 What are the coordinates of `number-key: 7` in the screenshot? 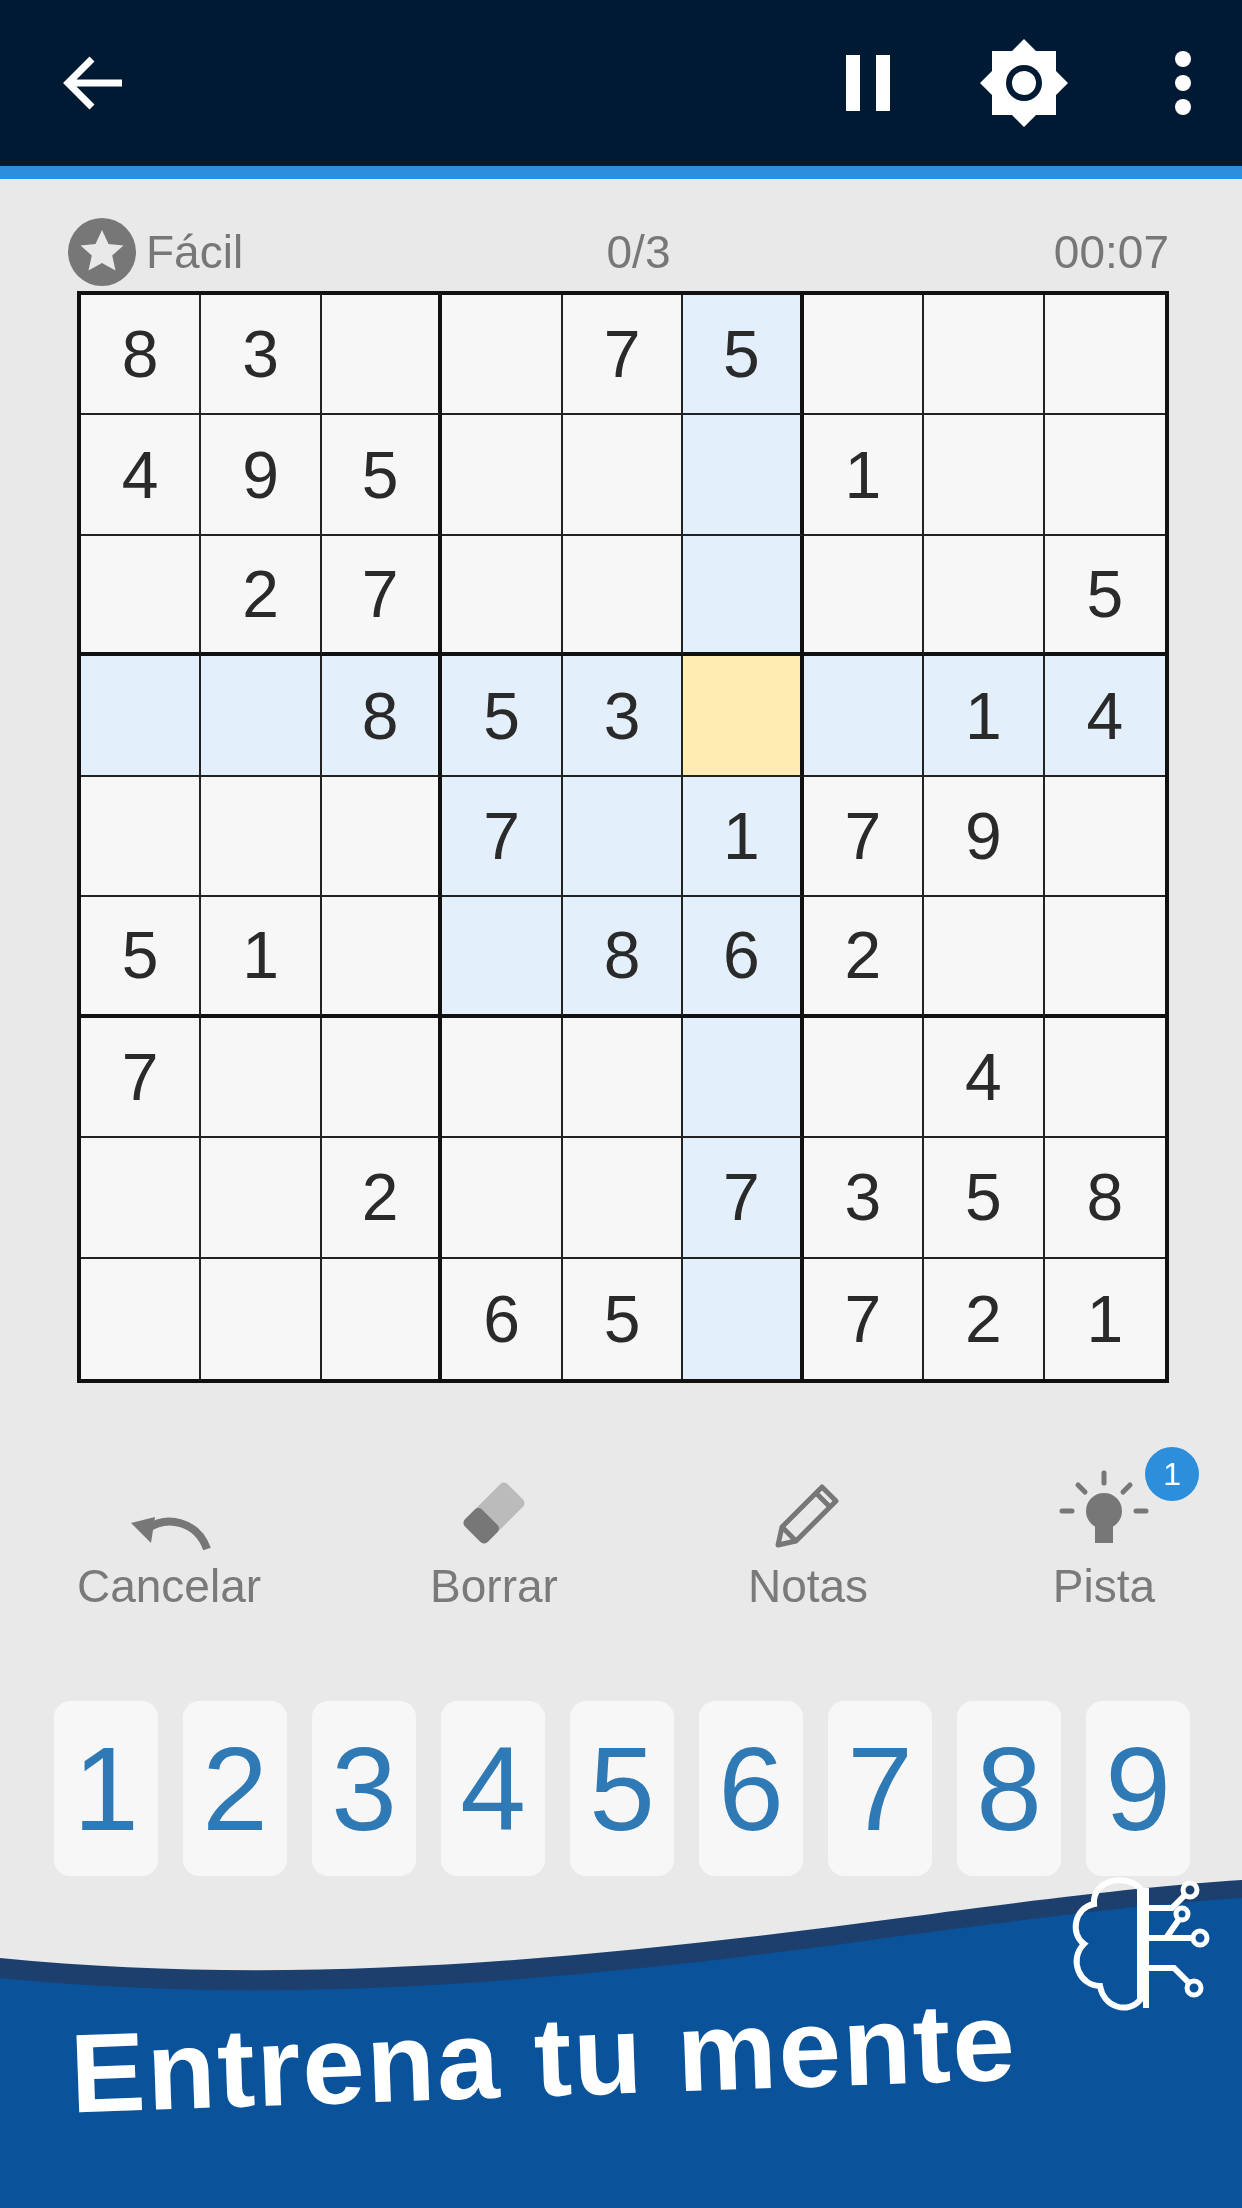 It's located at (880, 1788).